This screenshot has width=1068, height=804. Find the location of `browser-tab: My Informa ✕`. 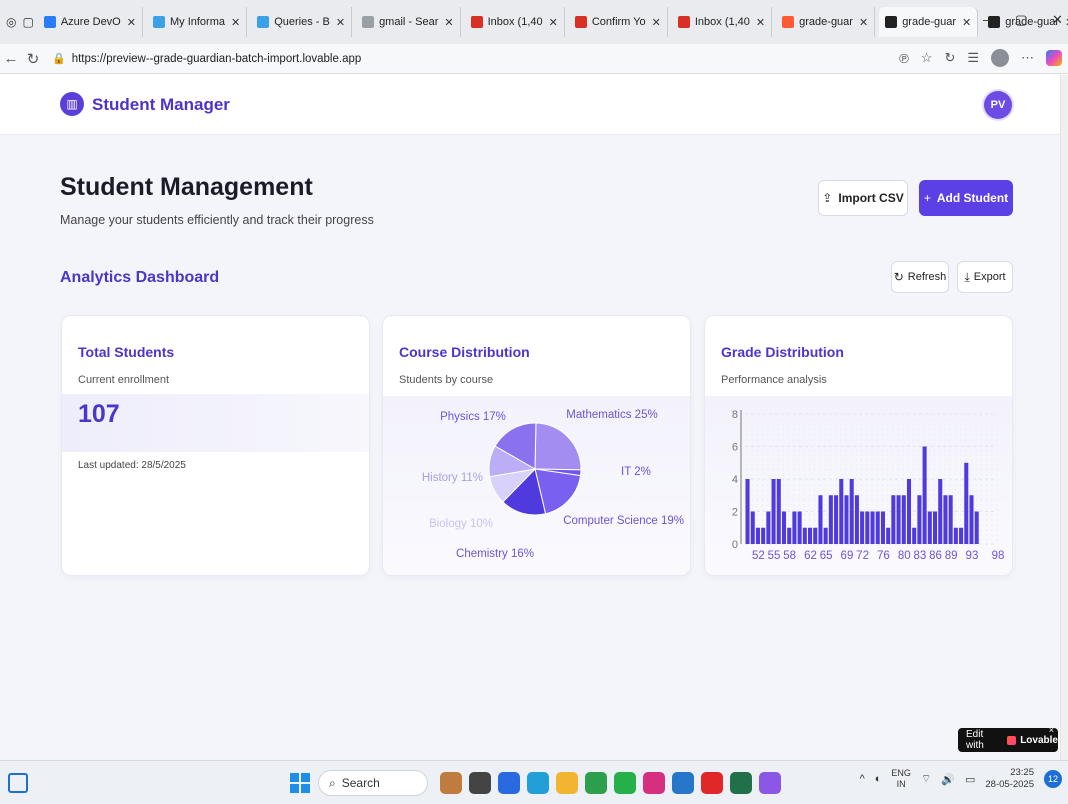

browser-tab: My Informa ✕ is located at coordinates (197, 22).